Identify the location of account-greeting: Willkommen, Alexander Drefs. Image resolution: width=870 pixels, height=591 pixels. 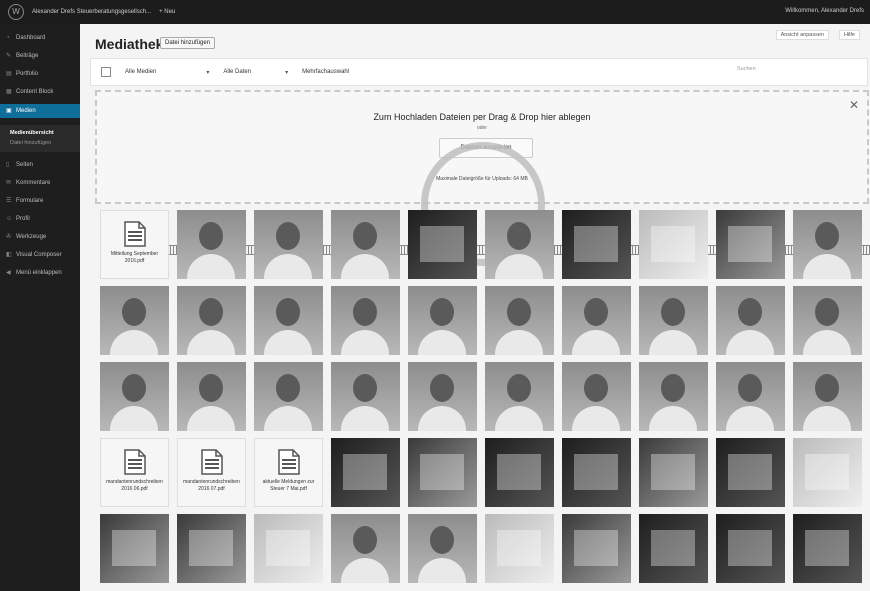
(824, 11).